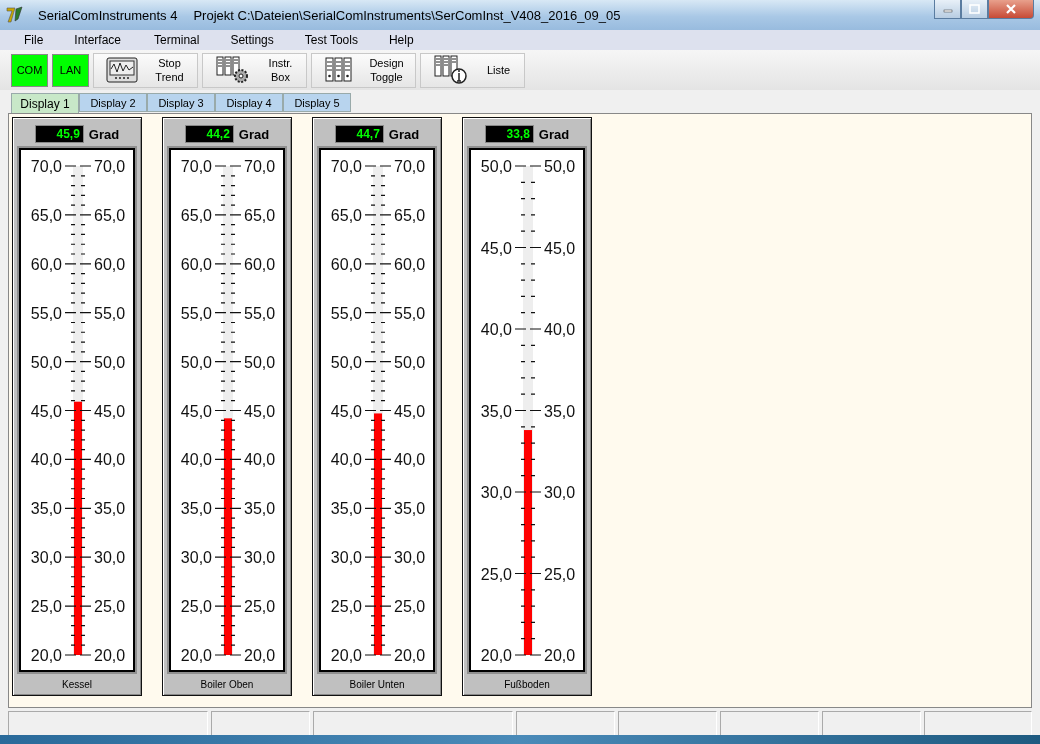 This screenshot has width=1040, height=744. I want to click on maximize-button, so click(974, 9).